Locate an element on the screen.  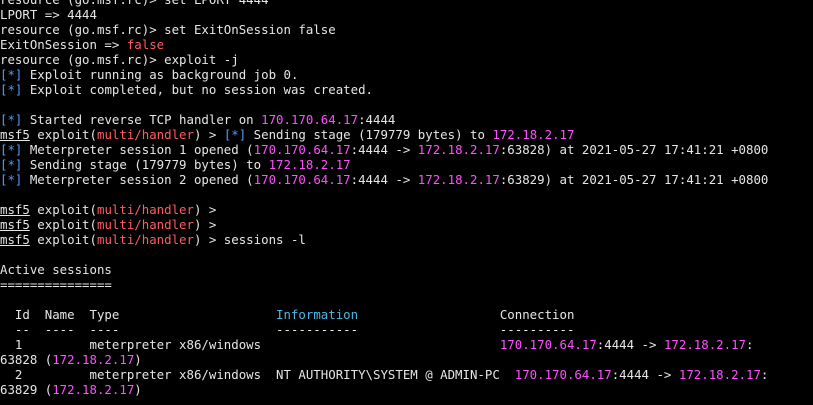
terminal-text-segment: Started reverse TCP handler on is located at coordinates (142, 119).